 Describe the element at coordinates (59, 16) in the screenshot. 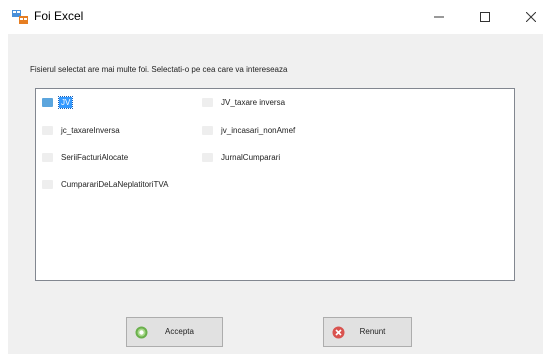

I see `window-title: Foi Excel` at that location.